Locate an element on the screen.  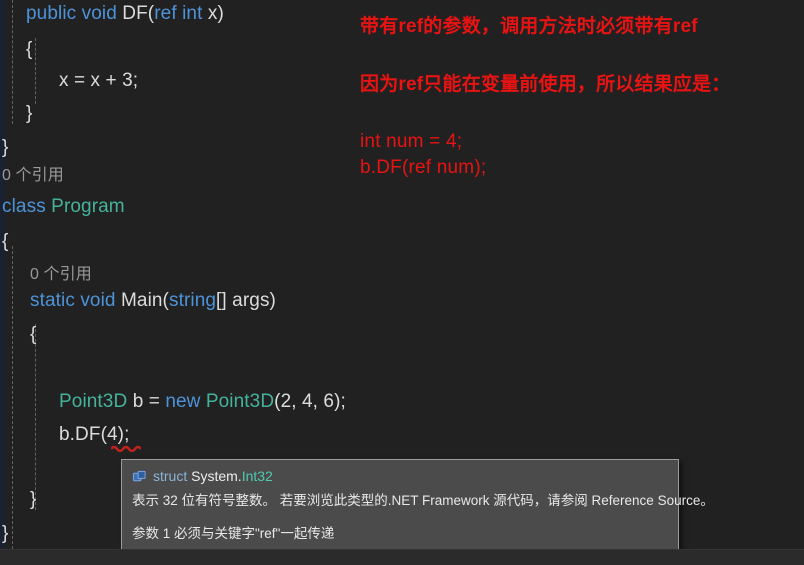
codelens-main-references: 0 个引用 is located at coordinates (61, 275).